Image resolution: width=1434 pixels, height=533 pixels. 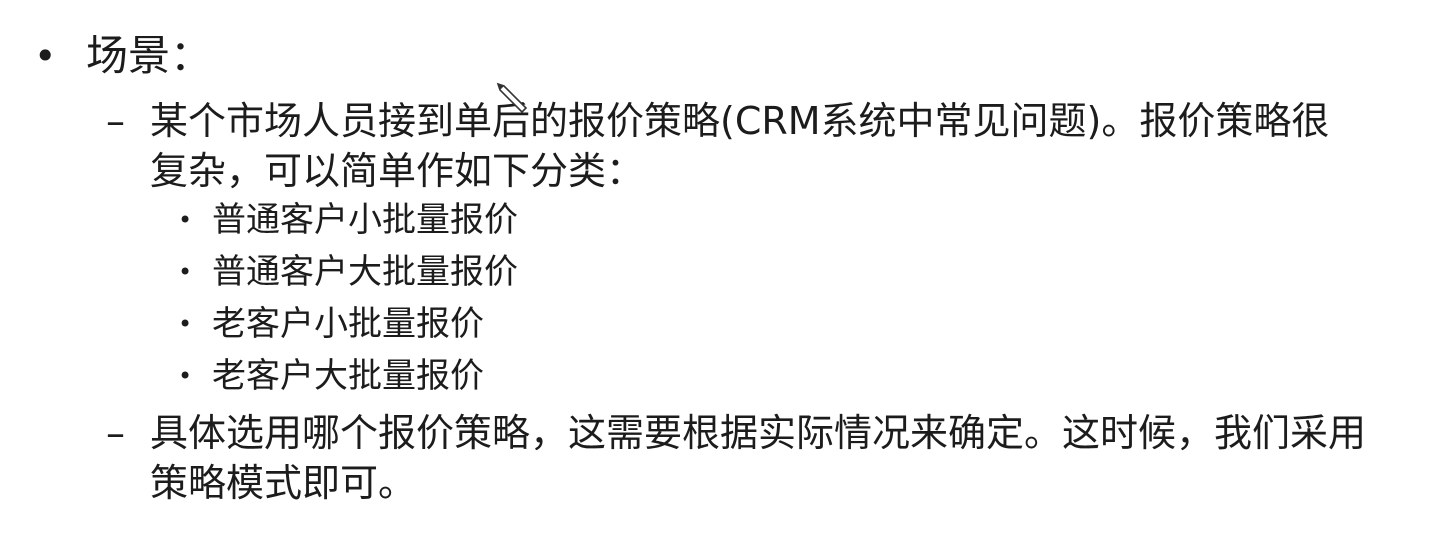 I want to click on sub-list-item: • 普通客户大批量报价, so click(x=348, y=272).